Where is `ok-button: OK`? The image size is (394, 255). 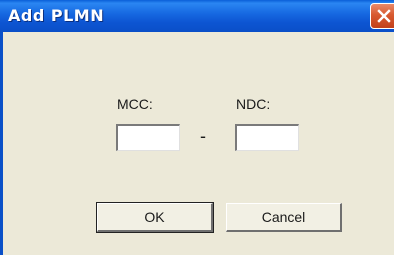 ok-button: OK is located at coordinates (155, 217).